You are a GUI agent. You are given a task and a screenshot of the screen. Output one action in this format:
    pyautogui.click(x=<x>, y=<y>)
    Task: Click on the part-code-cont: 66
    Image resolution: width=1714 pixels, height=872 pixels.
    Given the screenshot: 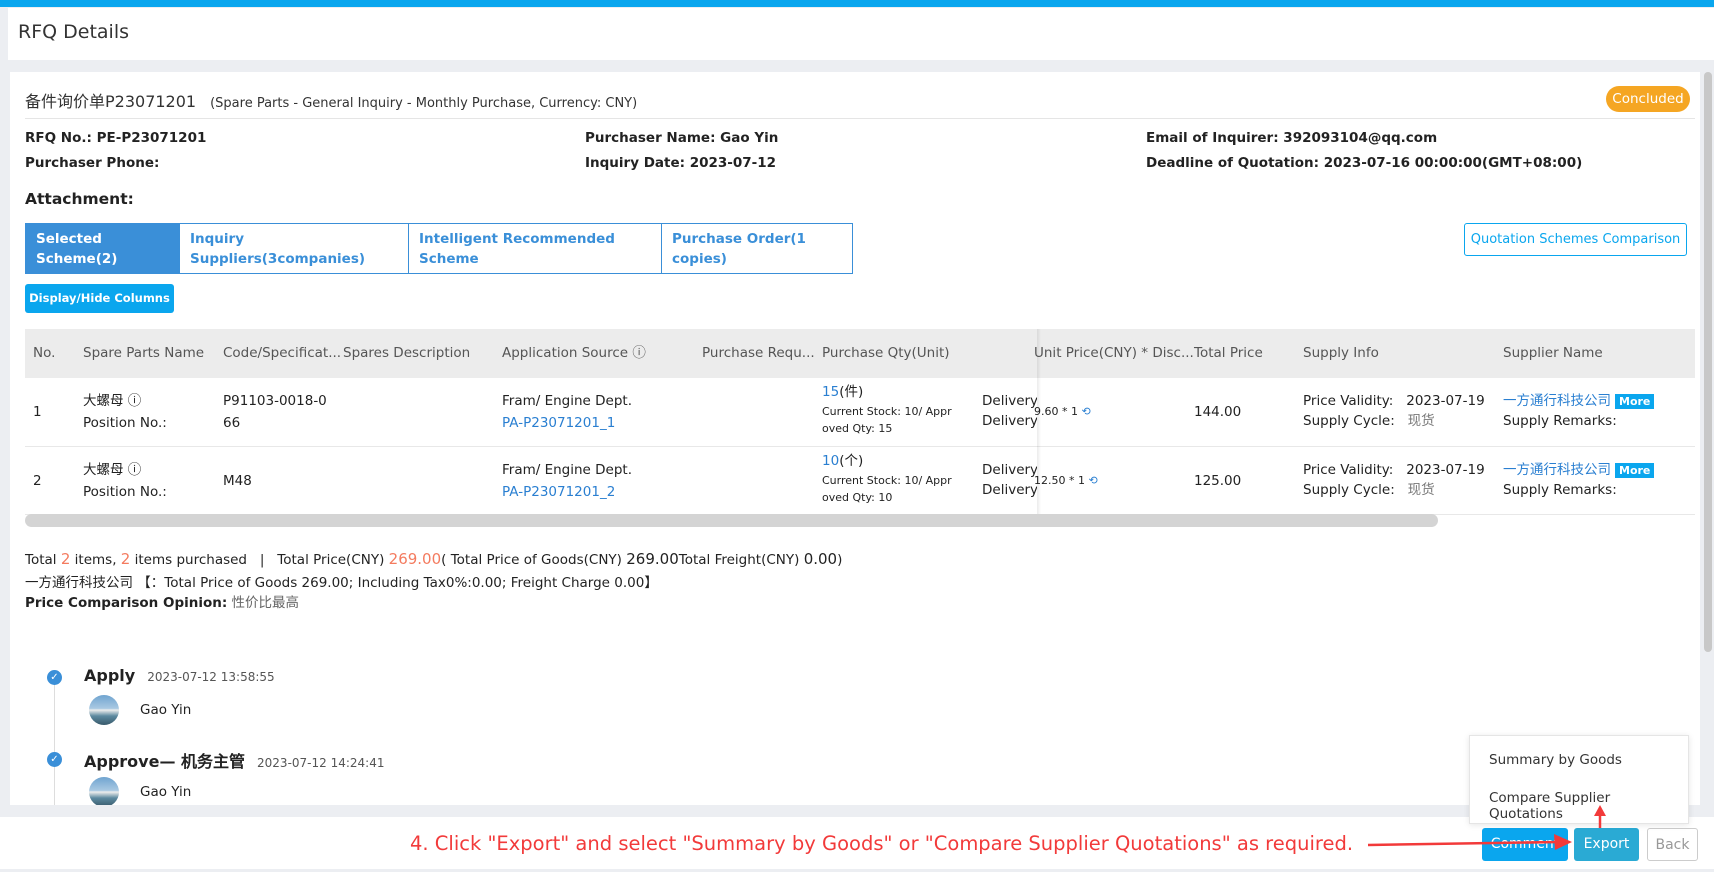 What is the action you would take?
    pyautogui.click(x=232, y=423)
    